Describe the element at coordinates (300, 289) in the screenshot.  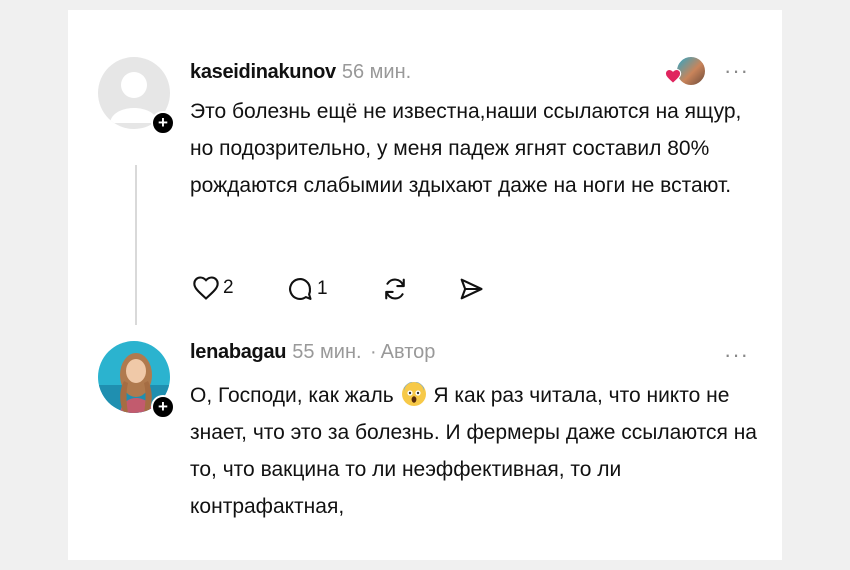
I see `comment-icon` at that location.